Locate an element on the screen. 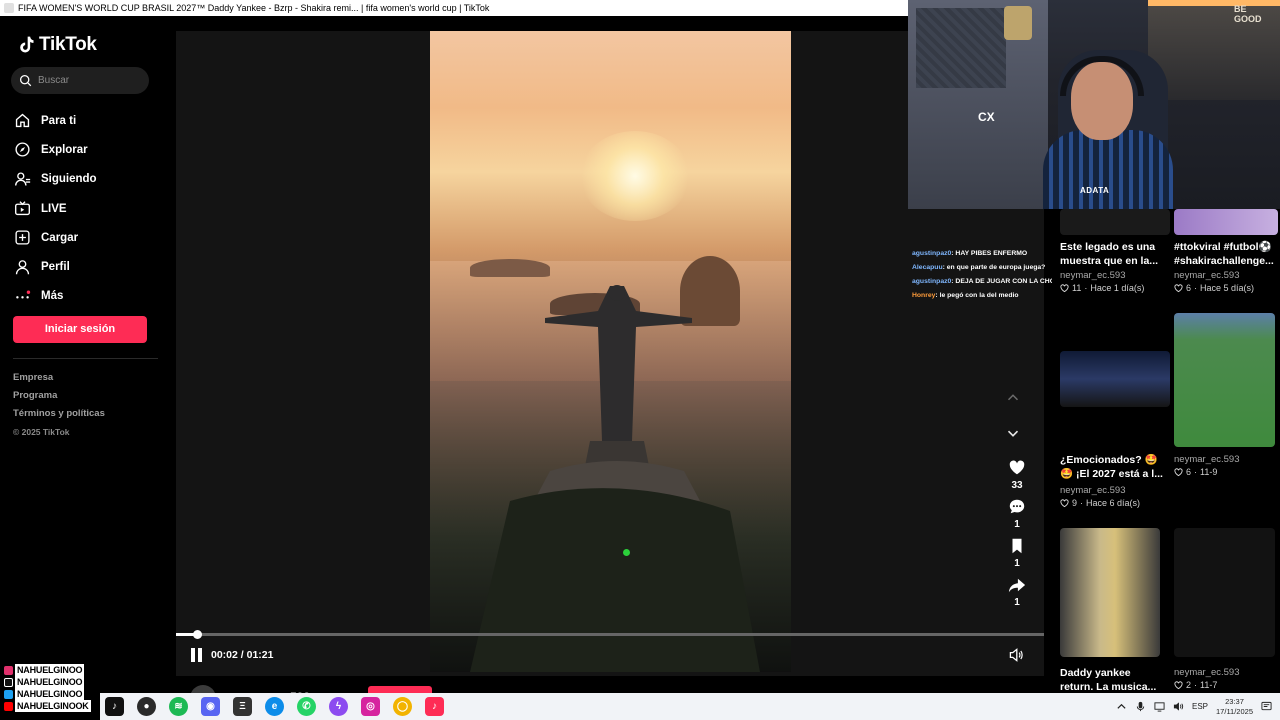 The height and width of the screenshot is (720, 1280). footer-link-programa: Programa is located at coordinates (59, 396).